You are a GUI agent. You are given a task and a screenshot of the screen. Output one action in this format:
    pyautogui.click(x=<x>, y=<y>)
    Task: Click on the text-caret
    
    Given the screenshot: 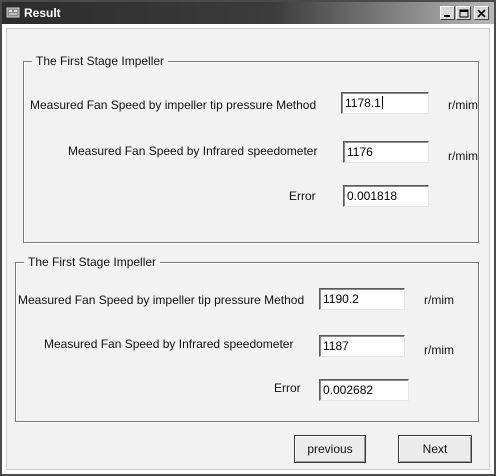 What is the action you would take?
    pyautogui.click(x=382, y=102)
    